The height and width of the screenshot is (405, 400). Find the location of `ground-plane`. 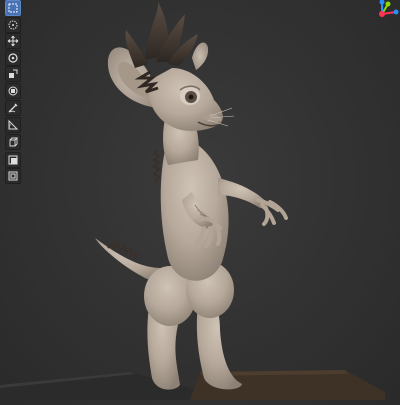

ground-plane is located at coordinates (192, 385).